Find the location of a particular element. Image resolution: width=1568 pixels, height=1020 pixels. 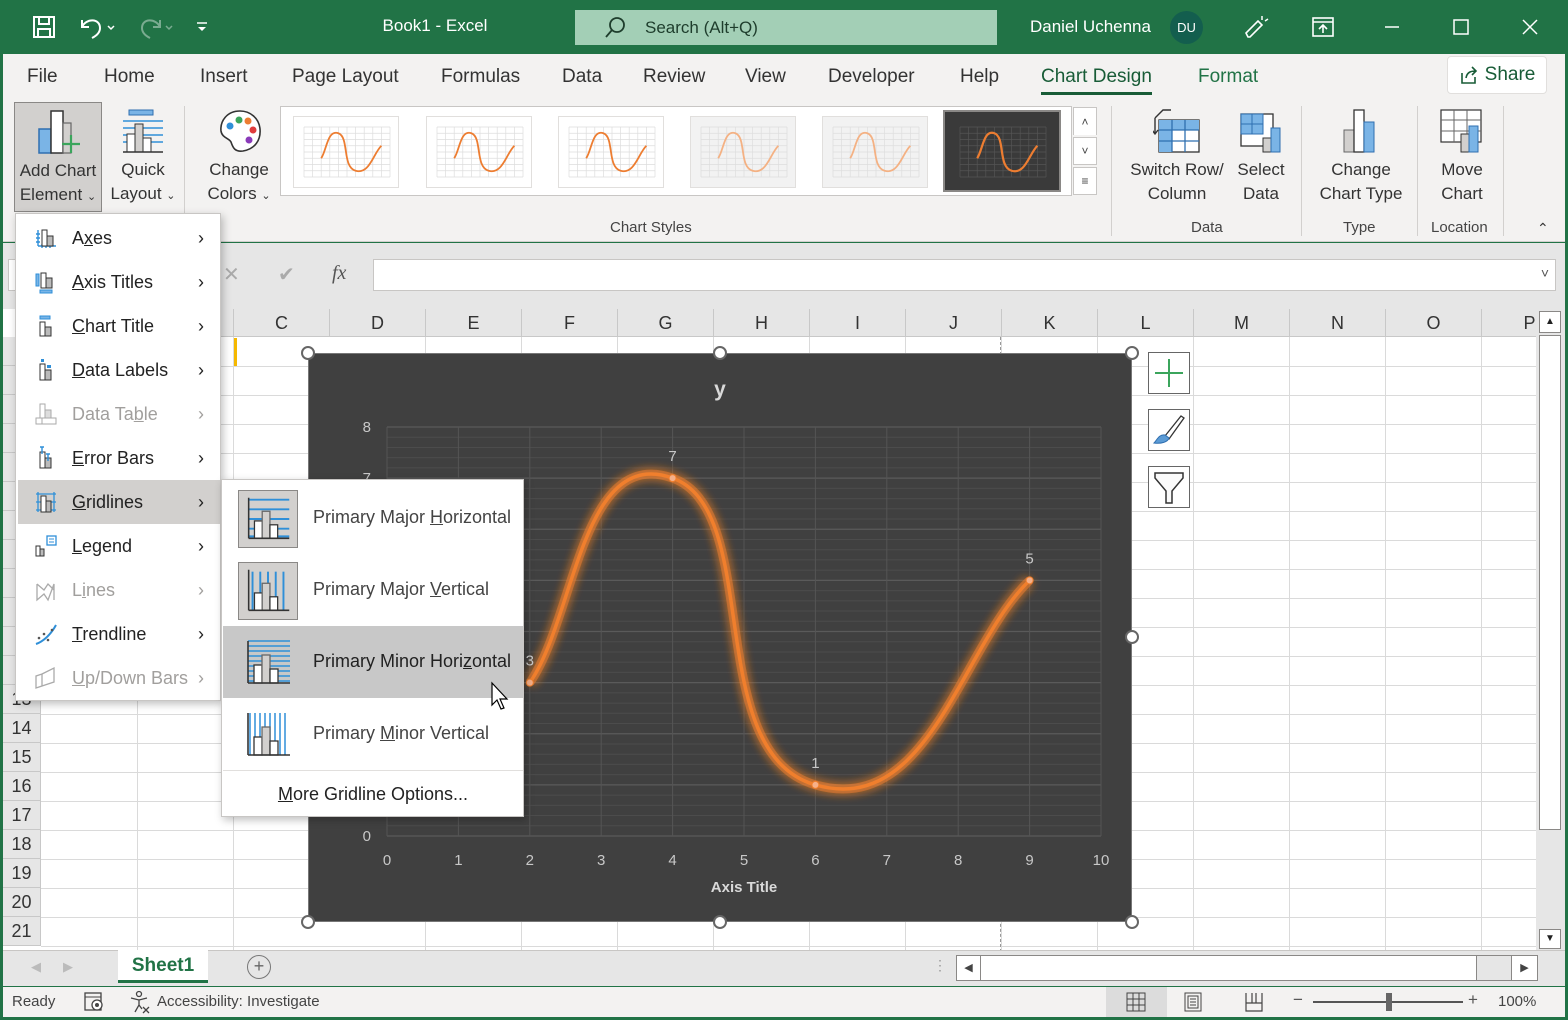

column-header-o: O is located at coordinates (1434, 323).